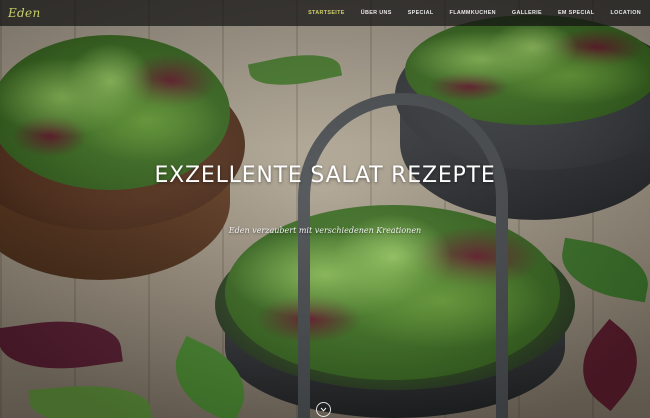 This screenshot has width=650, height=418. Describe the element at coordinates (24, 13) in the screenshot. I see `site-logo: Eden` at that location.